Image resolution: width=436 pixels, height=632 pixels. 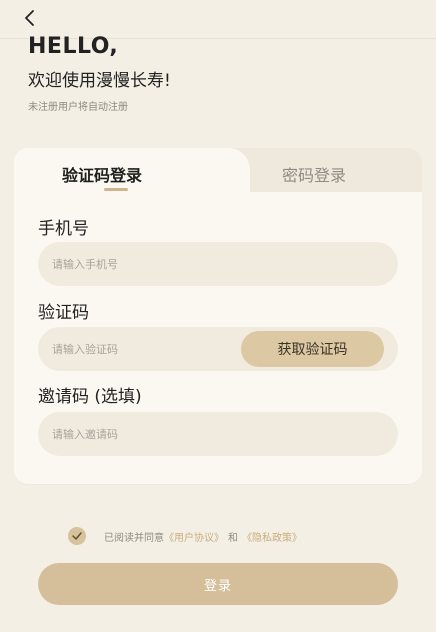 I want to click on hello-heading: HELLO,, so click(x=73, y=46).